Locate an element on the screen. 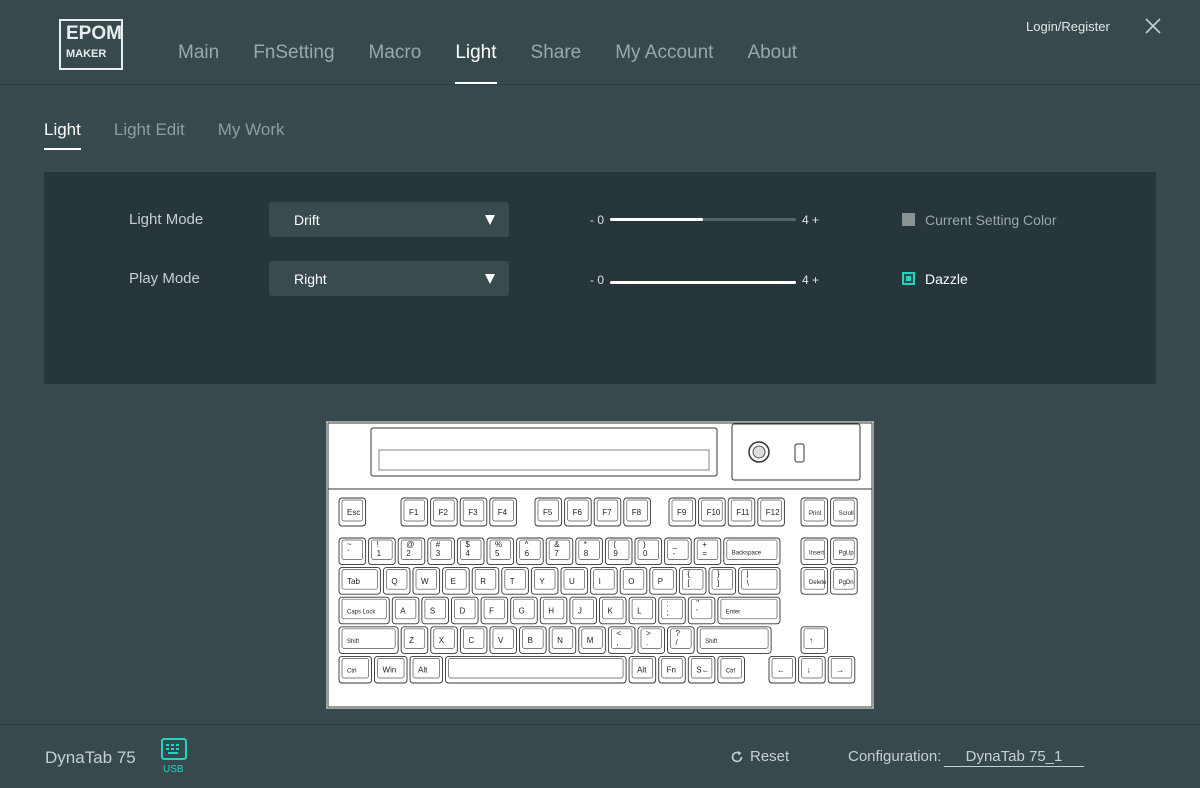  configuration-value: DynaTab 75_1 is located at coordinates (1014, 757).